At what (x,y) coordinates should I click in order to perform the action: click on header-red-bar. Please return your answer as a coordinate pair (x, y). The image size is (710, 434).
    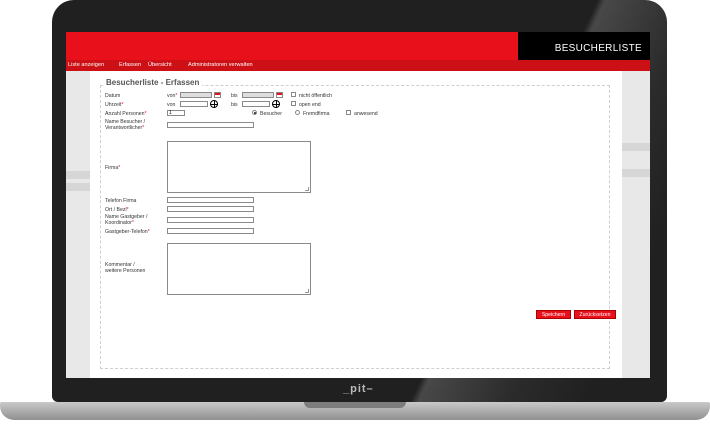
    Looking at the image, I should click on (292, 46).